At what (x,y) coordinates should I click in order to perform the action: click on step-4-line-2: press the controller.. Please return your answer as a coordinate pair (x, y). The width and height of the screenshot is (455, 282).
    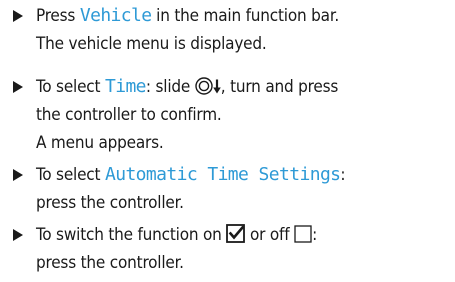
    Looking at the image, I should click on (110, 263).